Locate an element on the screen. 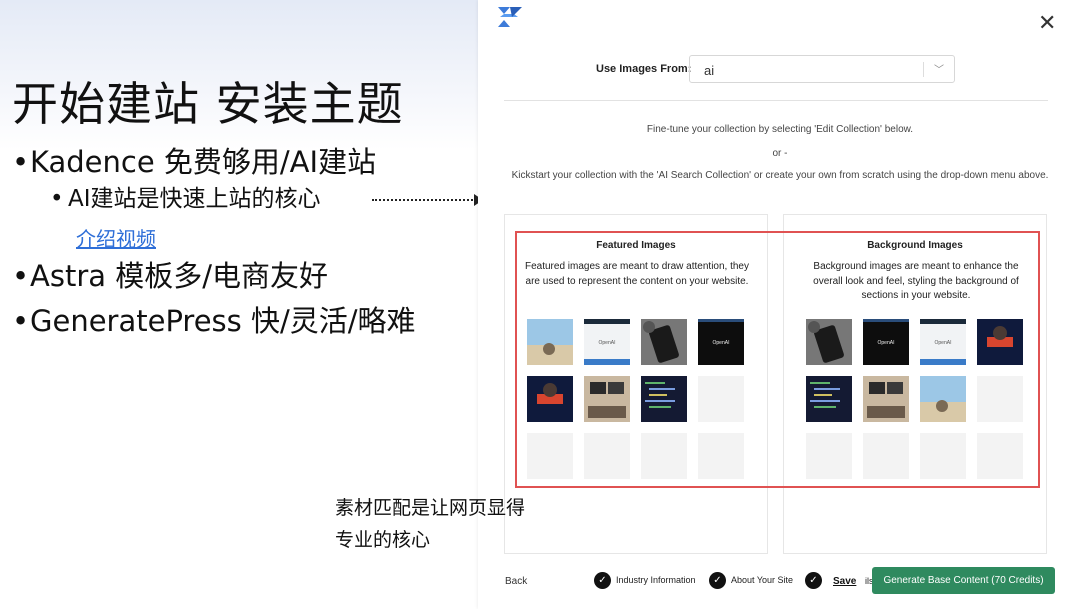 Image resolution: width=1080 pixels, height=609 pixels. intro-video-link: 介绍视频 is located at coordinates (116, 237).